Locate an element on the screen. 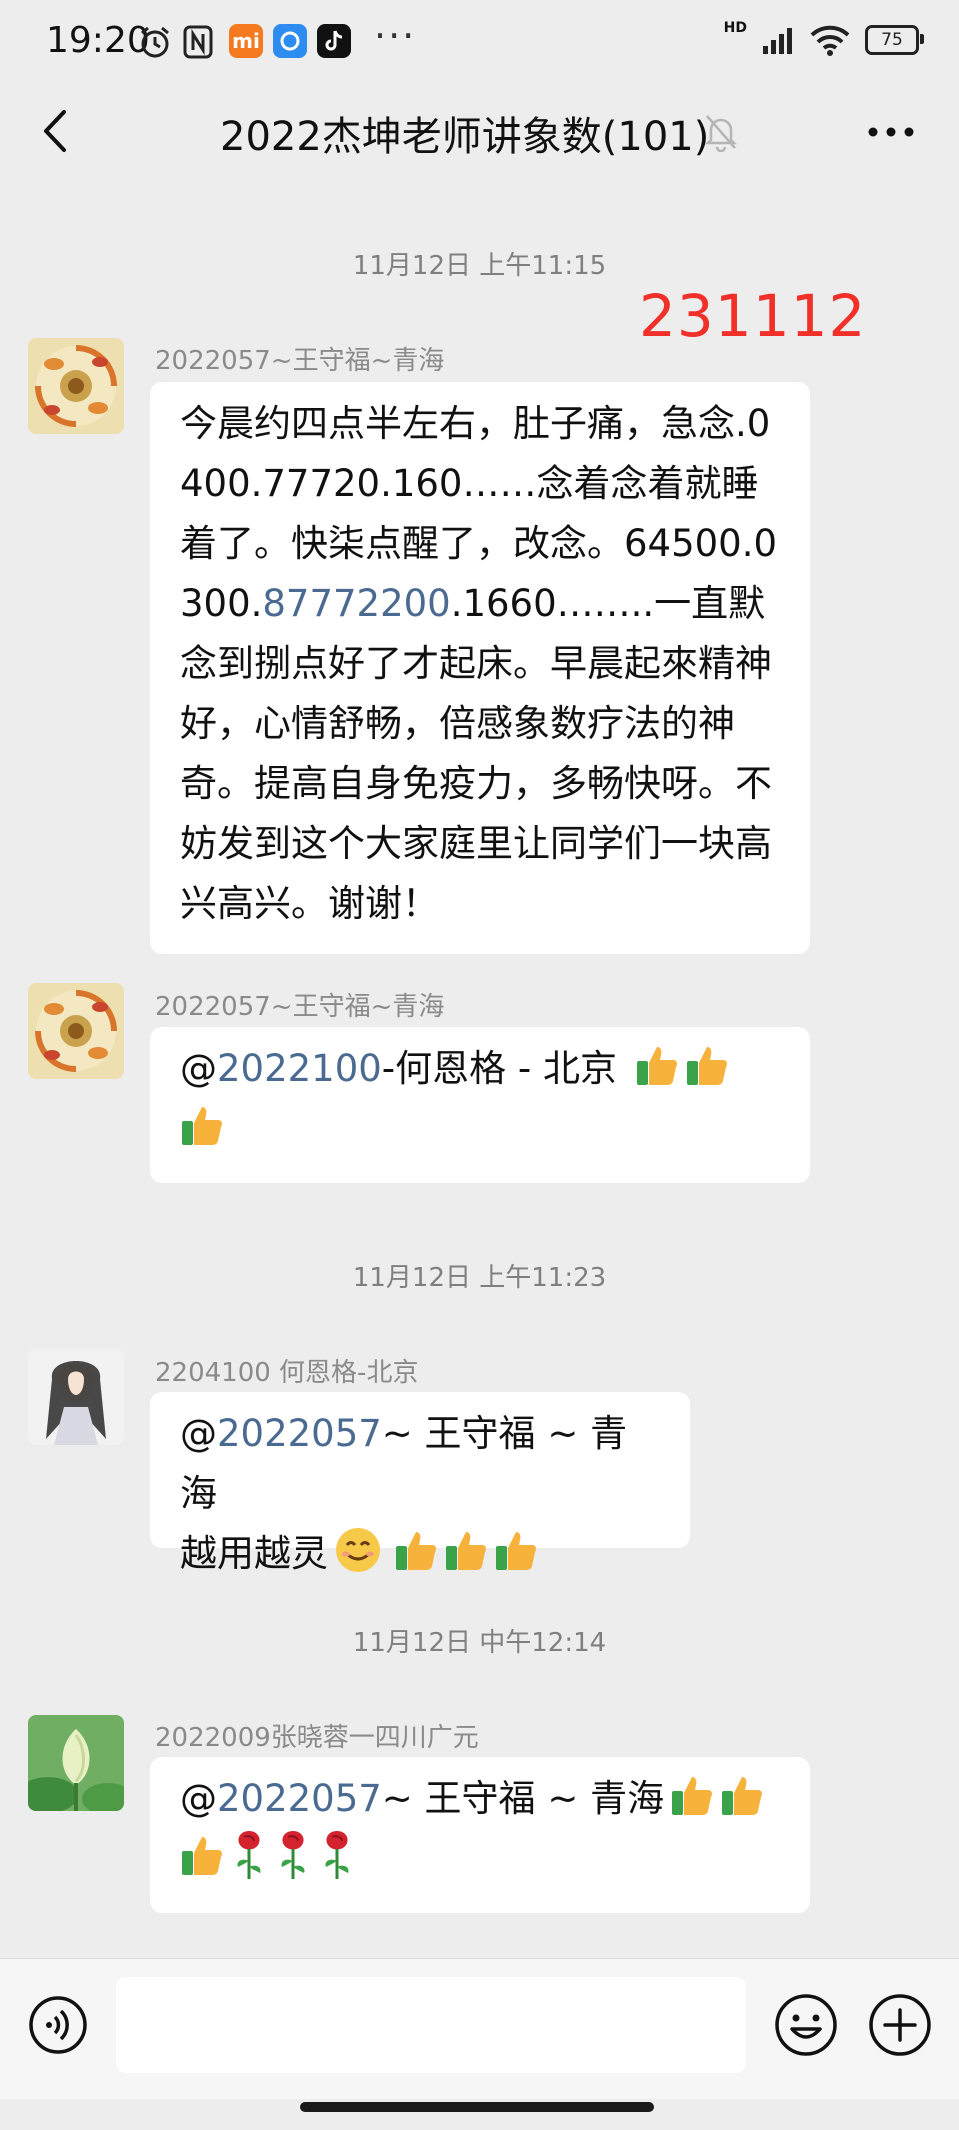 The width and height of the screenshot is (959, 2130). phone-number-link: 87772200 is located at coordinates (356, 603).